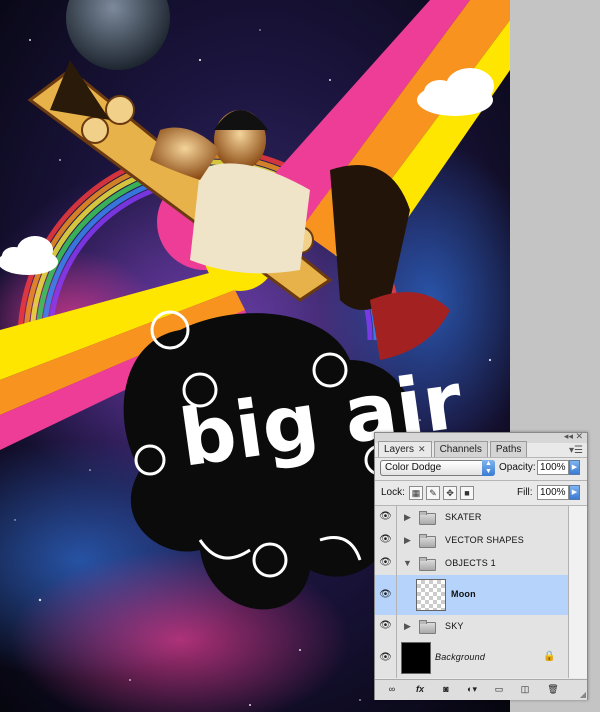 This screenshot has width=600, height=712. I want to click on layer-row-objects-1: 👁 ▼ OBJECTS 1, so click(471, 564).